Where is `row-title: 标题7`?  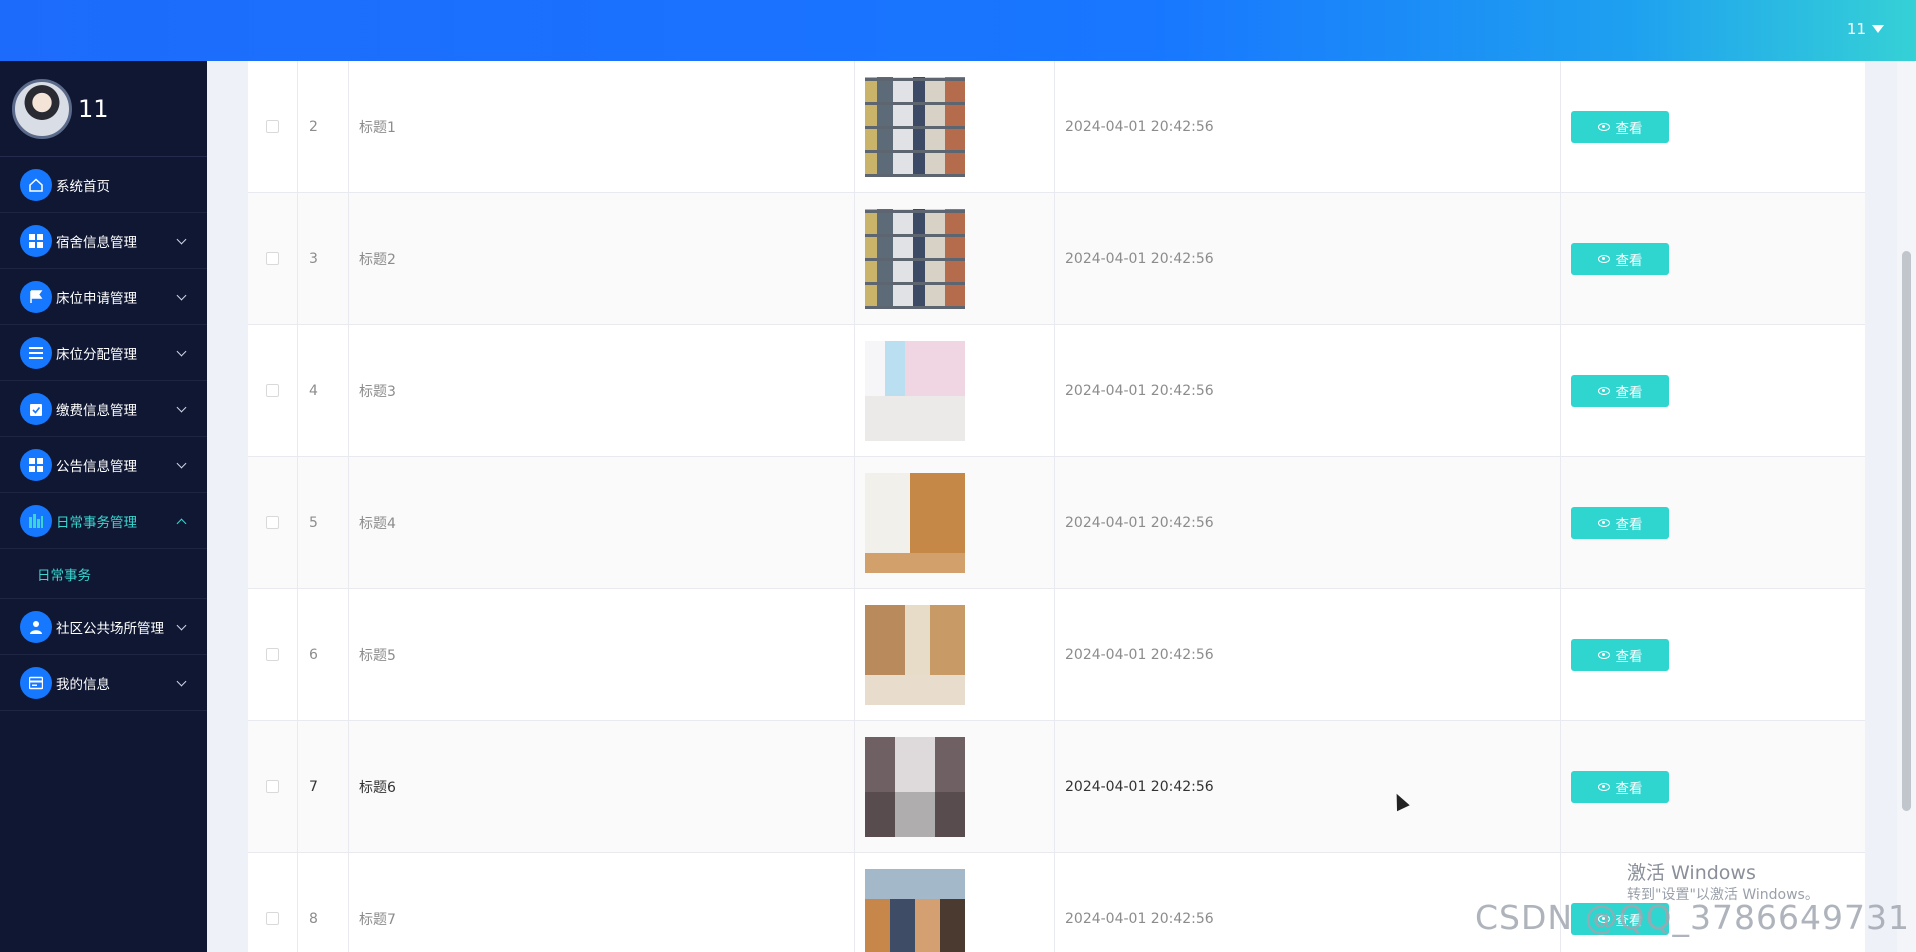 row-title: 标题7 is located at coordinates (602, 902).